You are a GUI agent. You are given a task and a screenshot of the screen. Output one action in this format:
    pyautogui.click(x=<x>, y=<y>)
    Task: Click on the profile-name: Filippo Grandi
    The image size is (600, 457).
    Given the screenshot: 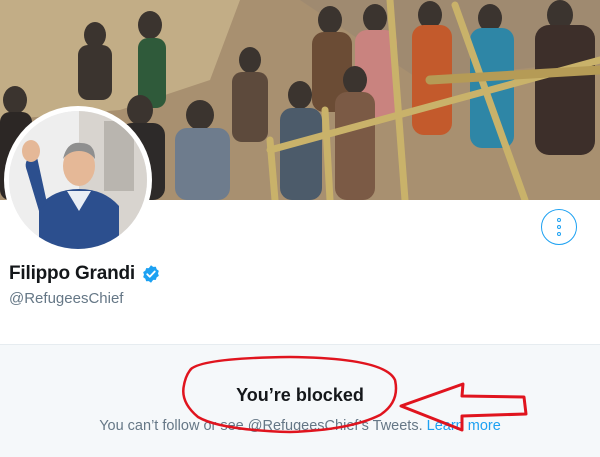 What is the action you would take?
    pyautogui.click(x=72, y=273)
    